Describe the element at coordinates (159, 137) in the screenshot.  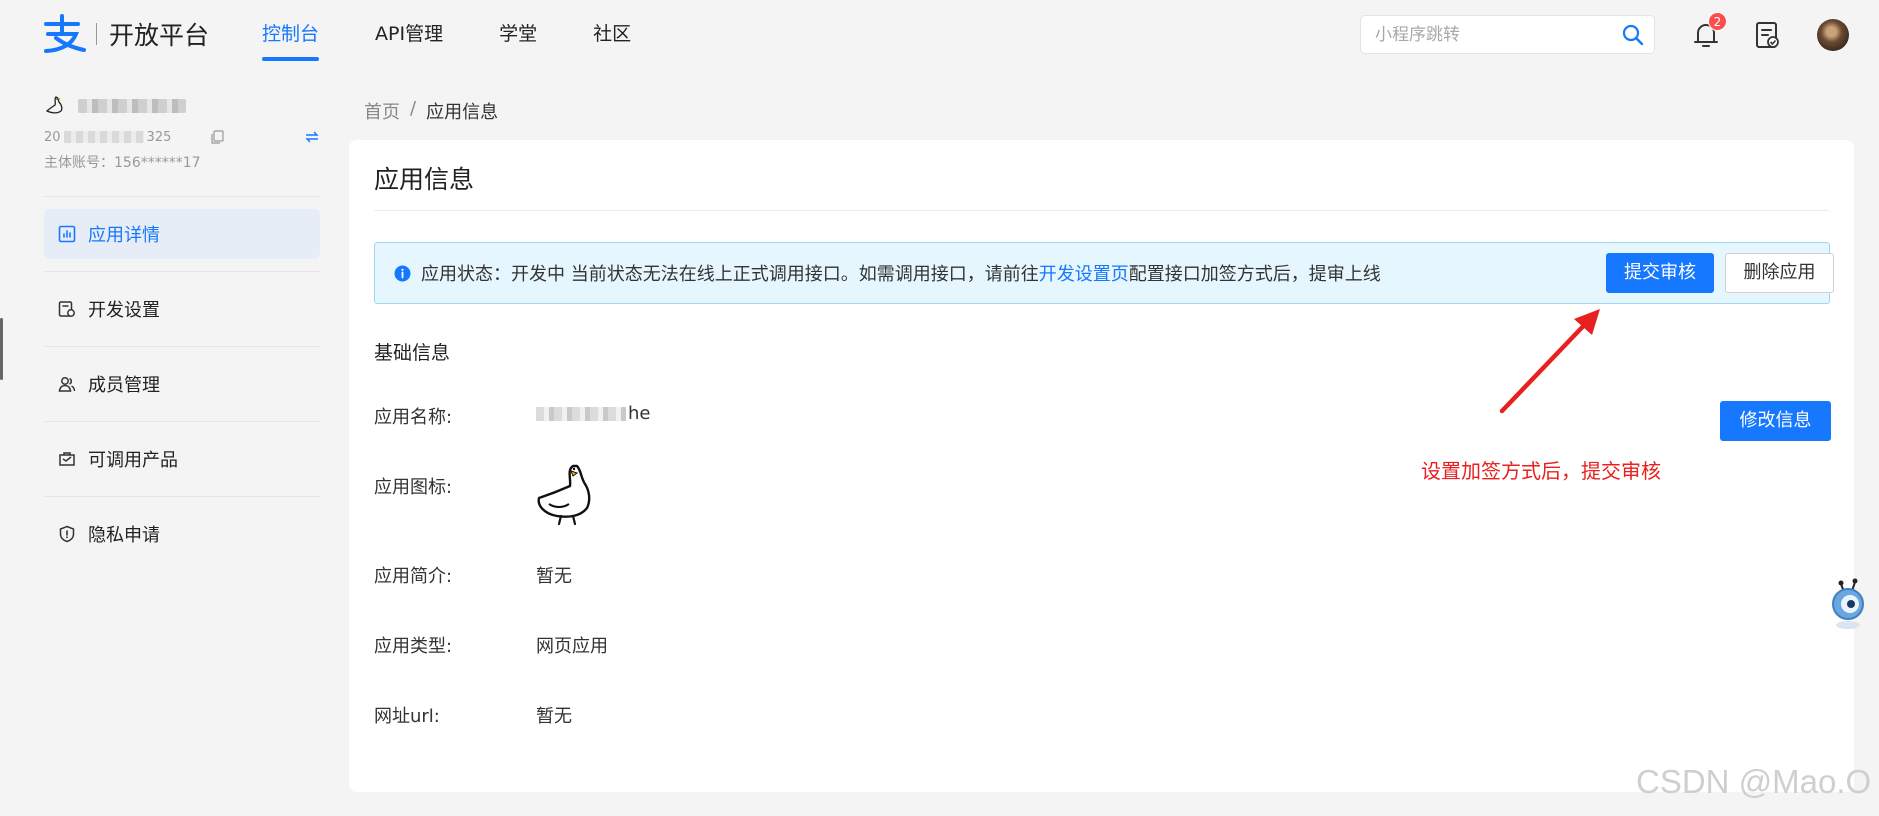
I see `app-id-suffix: 325` at that location.